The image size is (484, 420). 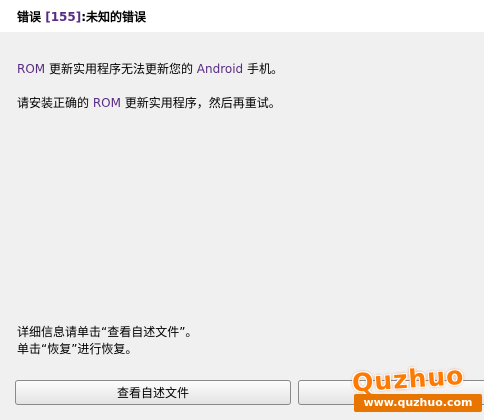 What do you see at coordinates (200, 103) in the screenshot?
I see `message-text: 更新实用程序，然后再重试。` at bounding box center [200, 103].